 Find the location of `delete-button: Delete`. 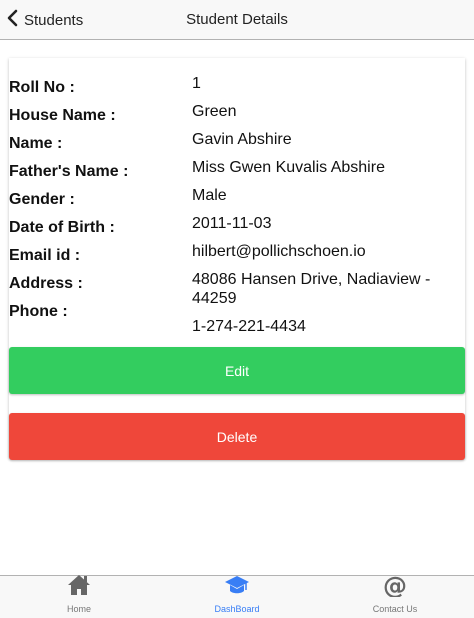

delete-button: Delete is located at coordinates (237, 436).